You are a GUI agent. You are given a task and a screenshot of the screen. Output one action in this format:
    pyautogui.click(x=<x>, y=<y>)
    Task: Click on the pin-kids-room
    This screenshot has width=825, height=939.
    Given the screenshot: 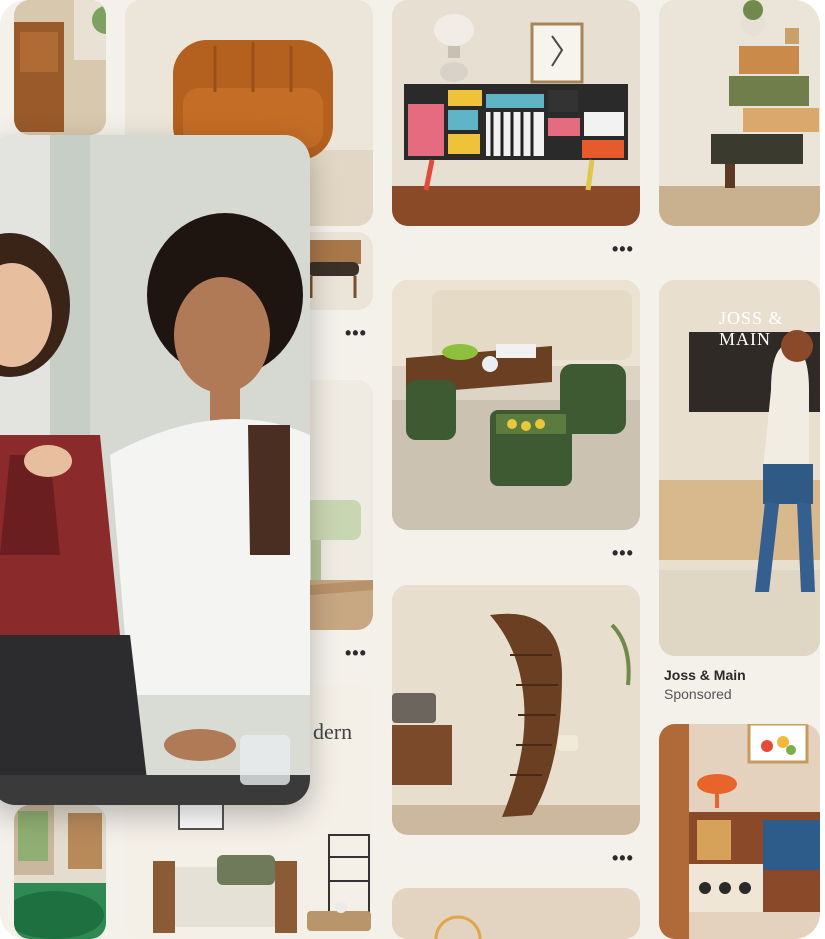 What is the action you would take?
    pyautogui.click(x=60, y=872)
    